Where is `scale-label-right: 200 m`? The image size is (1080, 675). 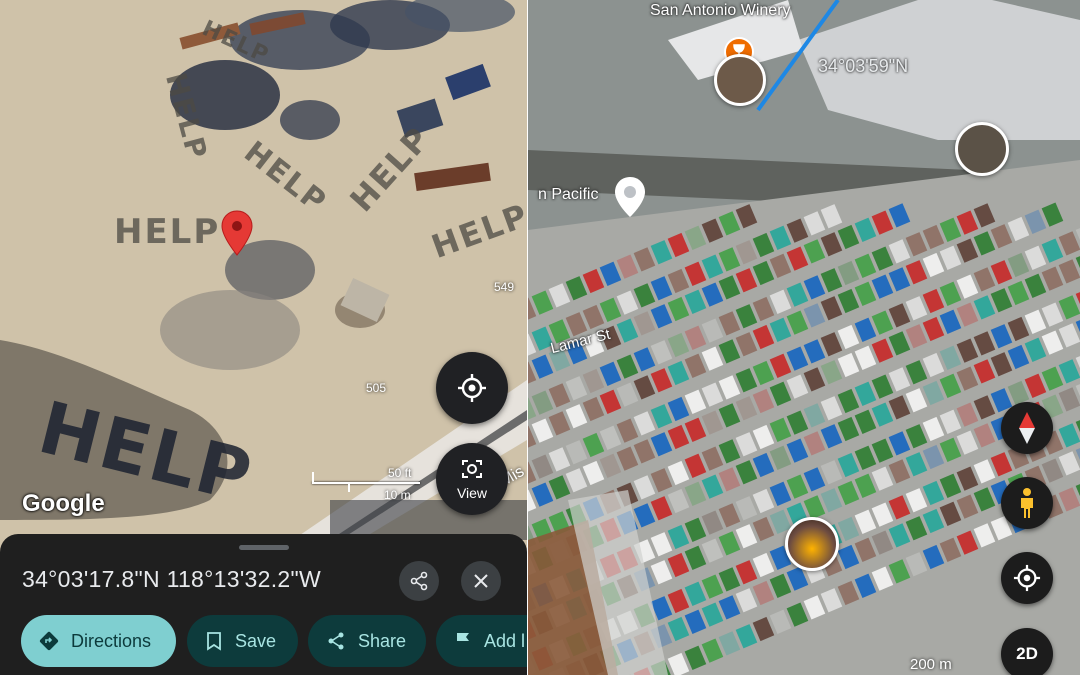 scale-label-right: 200 m is located at coordinates (931, 664).